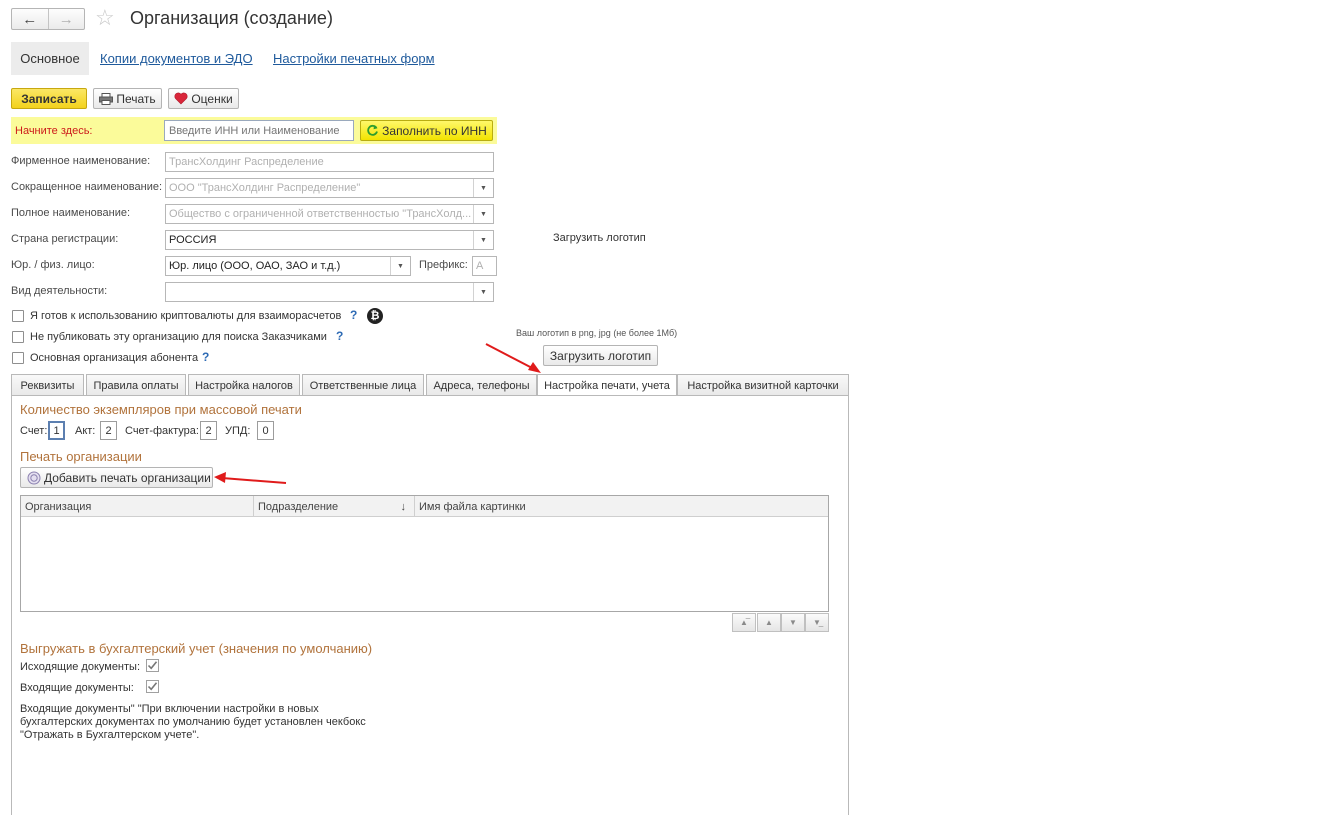 The width and height of the screenshot is (1318, 815). I want to click on sort-down-icon: ↓, so click(403, 506).